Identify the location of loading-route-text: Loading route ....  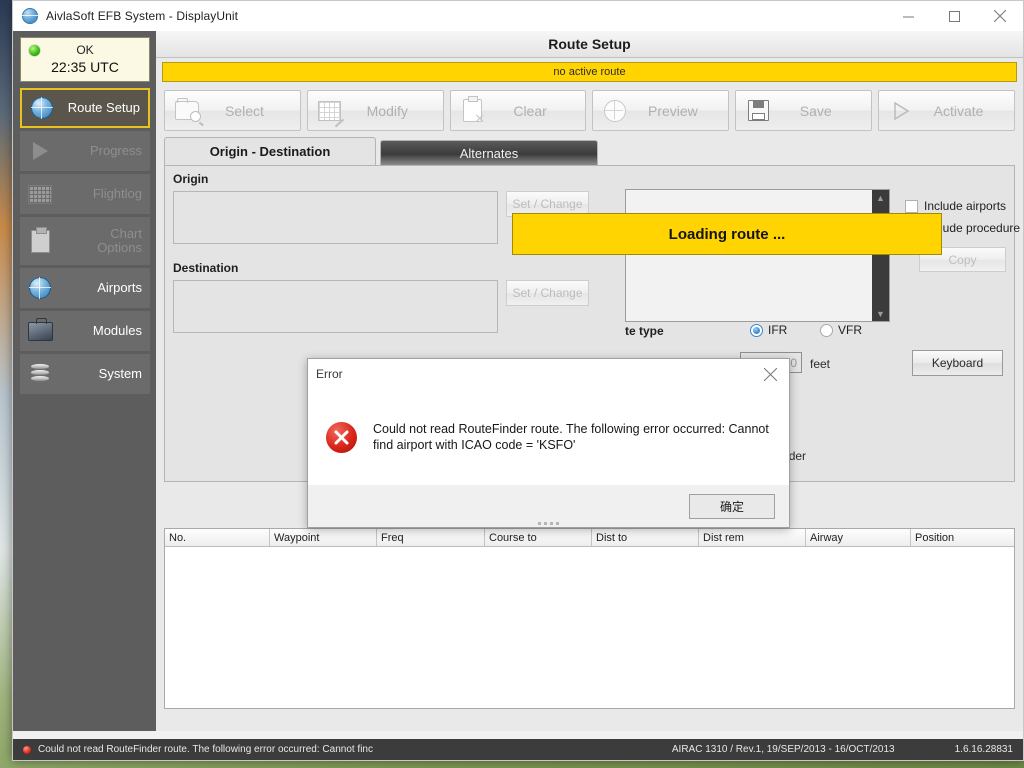
(727, 234).